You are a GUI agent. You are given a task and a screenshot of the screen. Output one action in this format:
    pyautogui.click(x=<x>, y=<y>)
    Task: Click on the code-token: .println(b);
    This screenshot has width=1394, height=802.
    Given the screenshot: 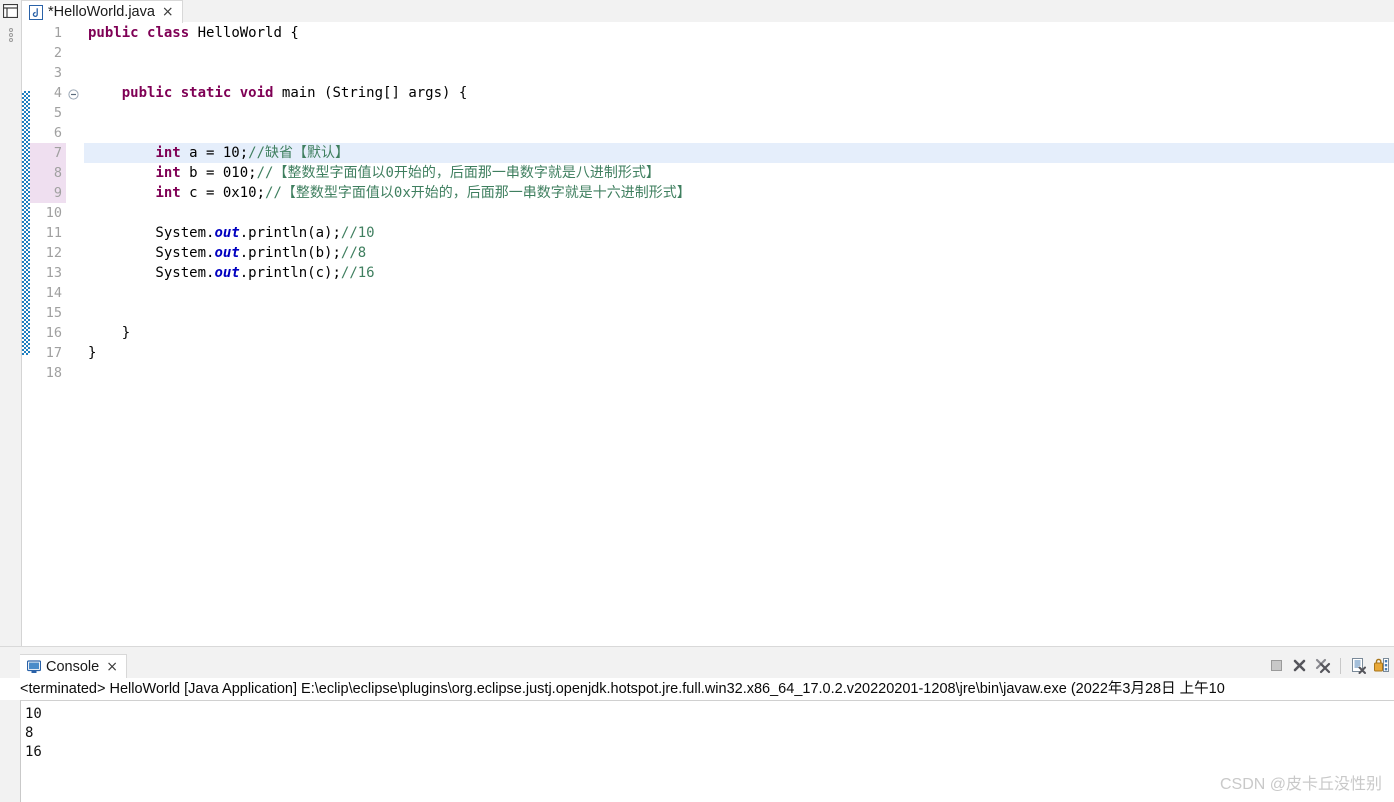 What is the action you would take?
    pyautogui.click(x=290, y=253)
    